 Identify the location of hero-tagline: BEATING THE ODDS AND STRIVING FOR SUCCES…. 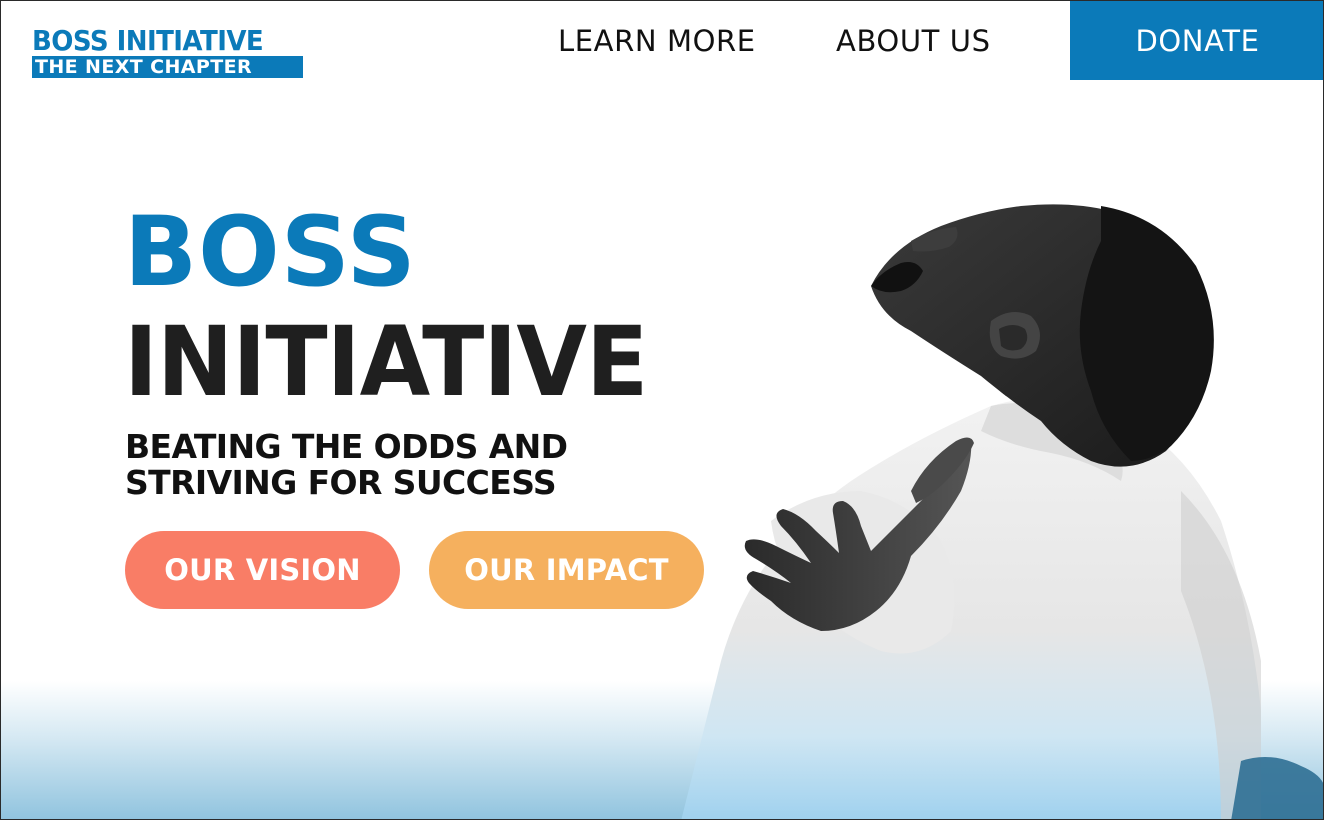
(385, 465).